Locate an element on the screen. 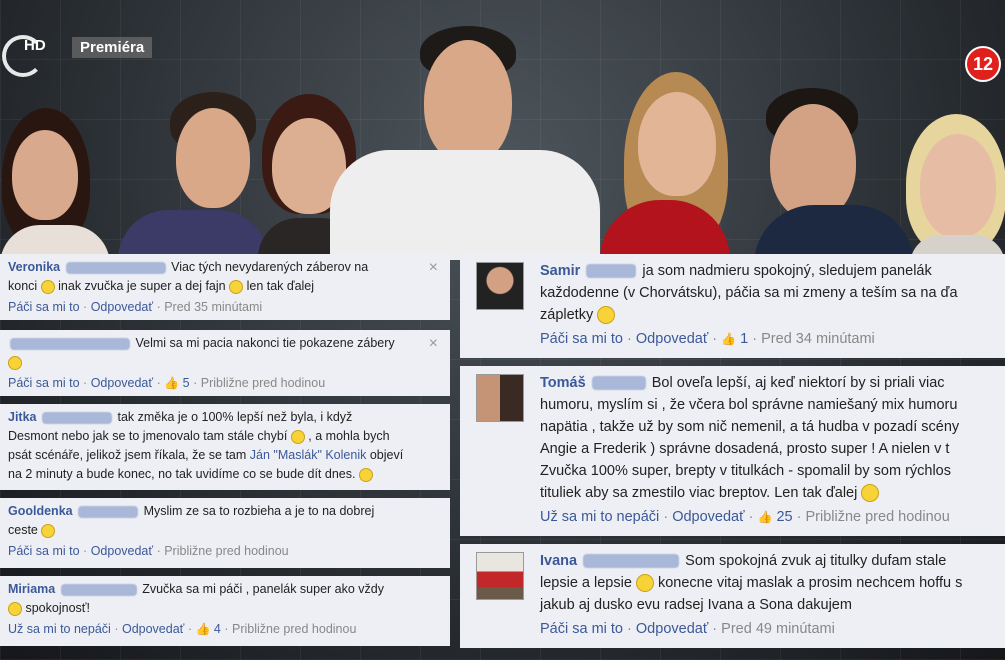 The image size is (1005, 660). age-rating-badge: 12 is located at coordinates (983, 64).